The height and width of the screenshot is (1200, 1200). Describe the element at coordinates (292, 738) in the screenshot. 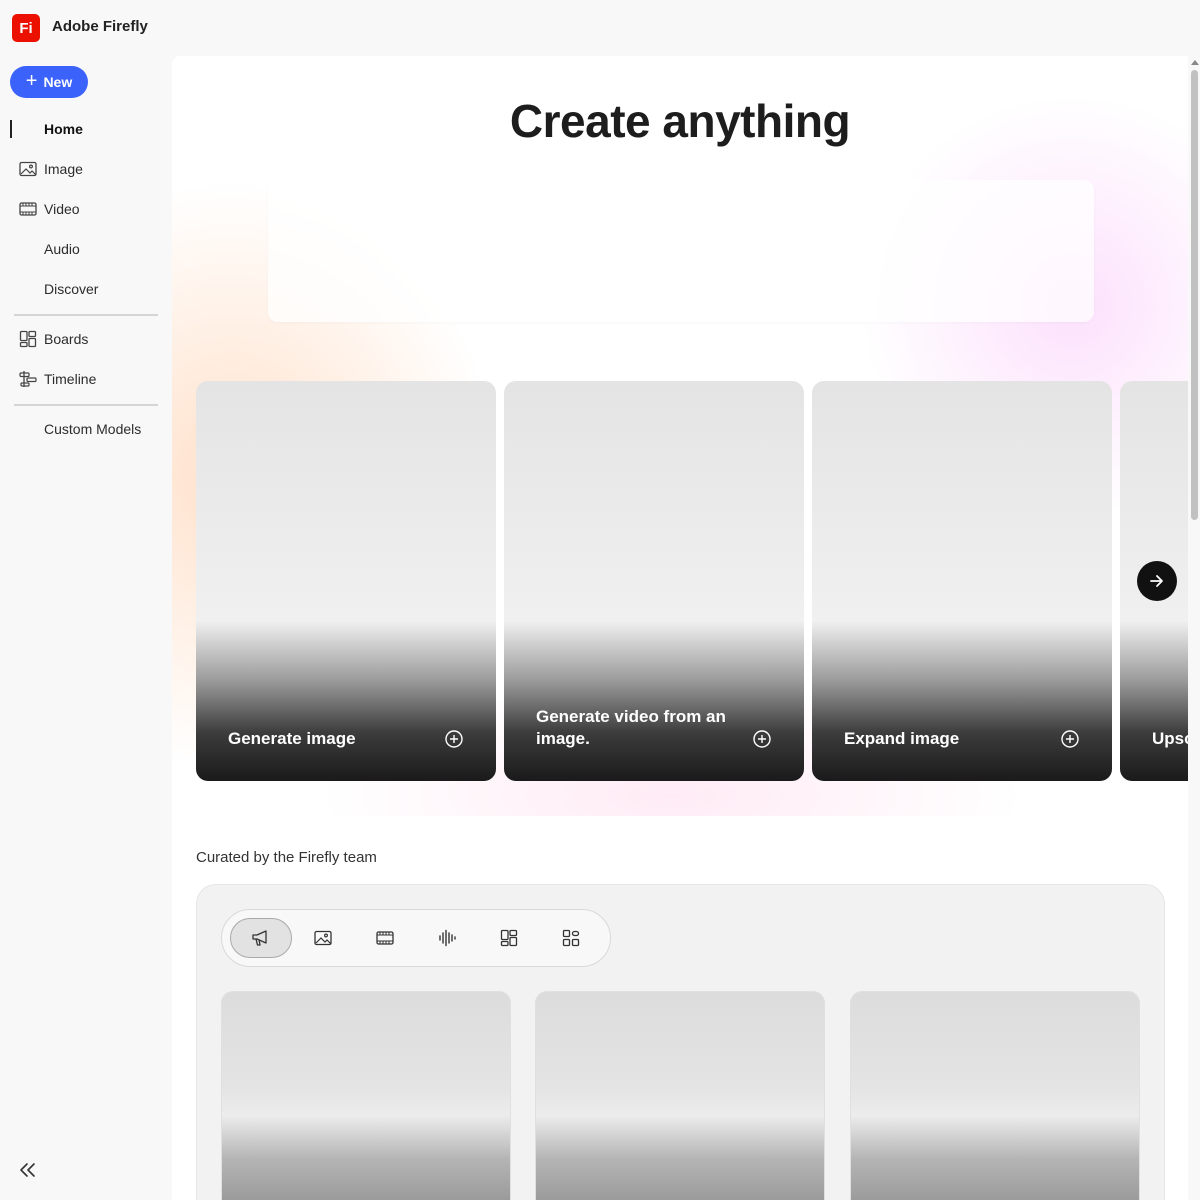

I see `card-label: Generate image` at that location.